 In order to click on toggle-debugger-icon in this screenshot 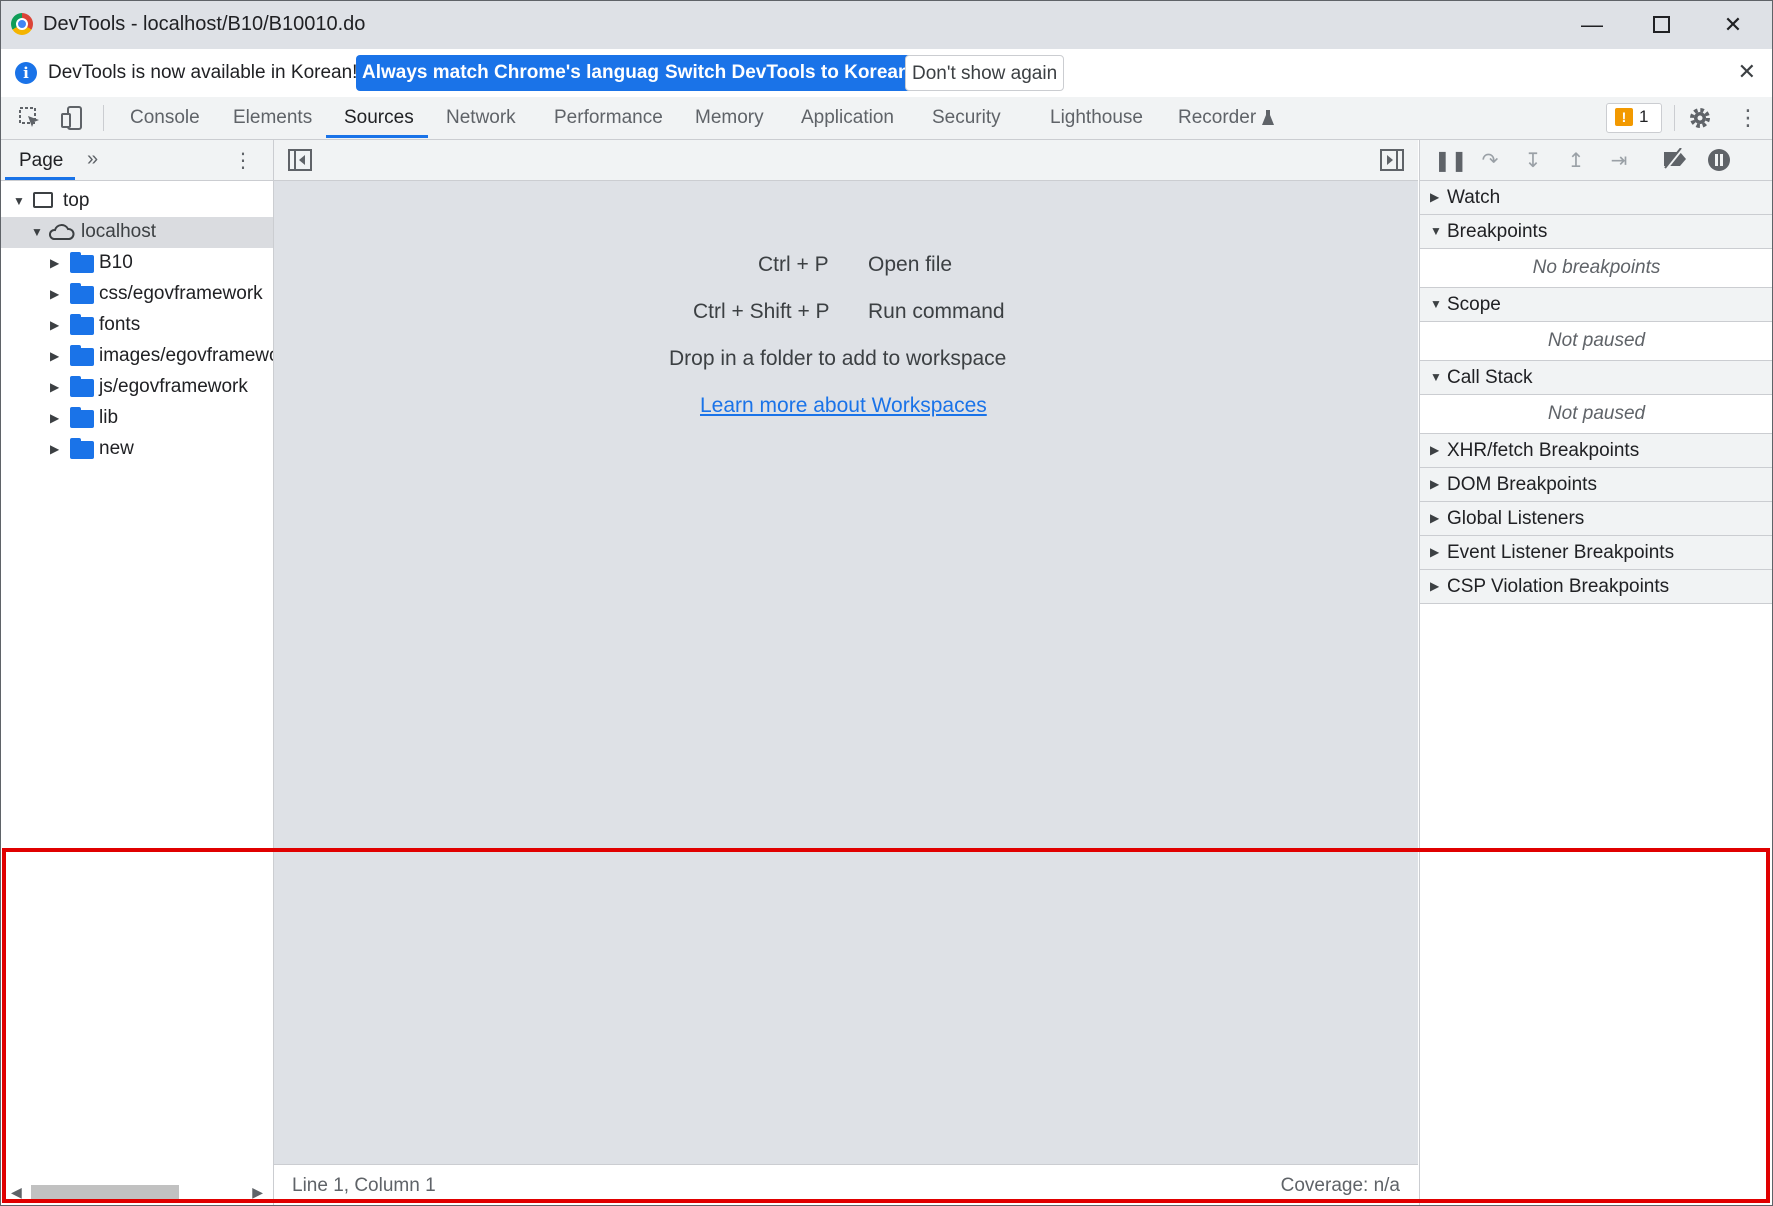, I will do `click(1392, 160)`.